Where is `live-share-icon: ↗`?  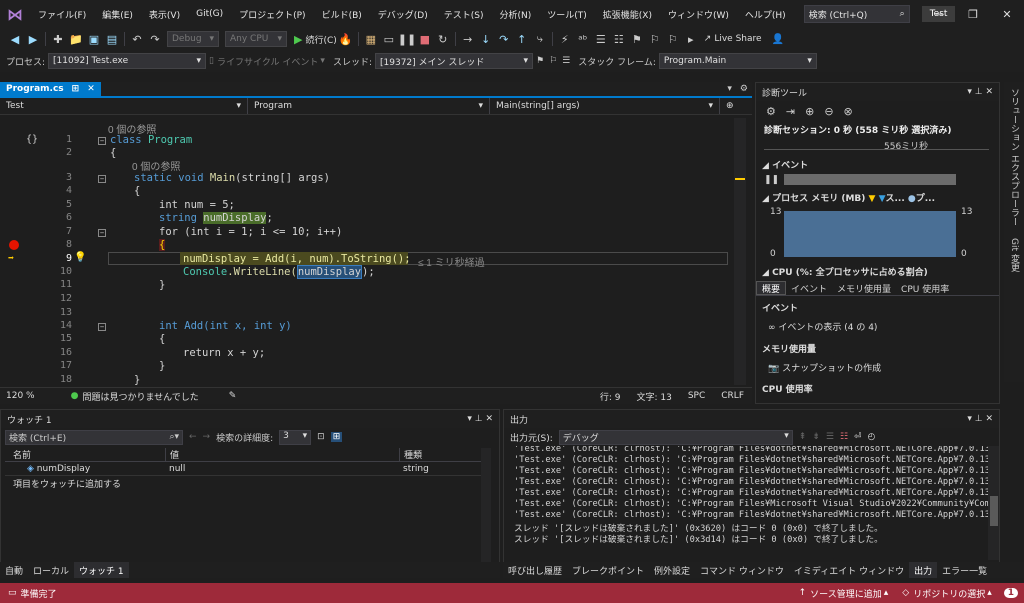 live-share-icon: ↗ is located at coordinates (708, 39).